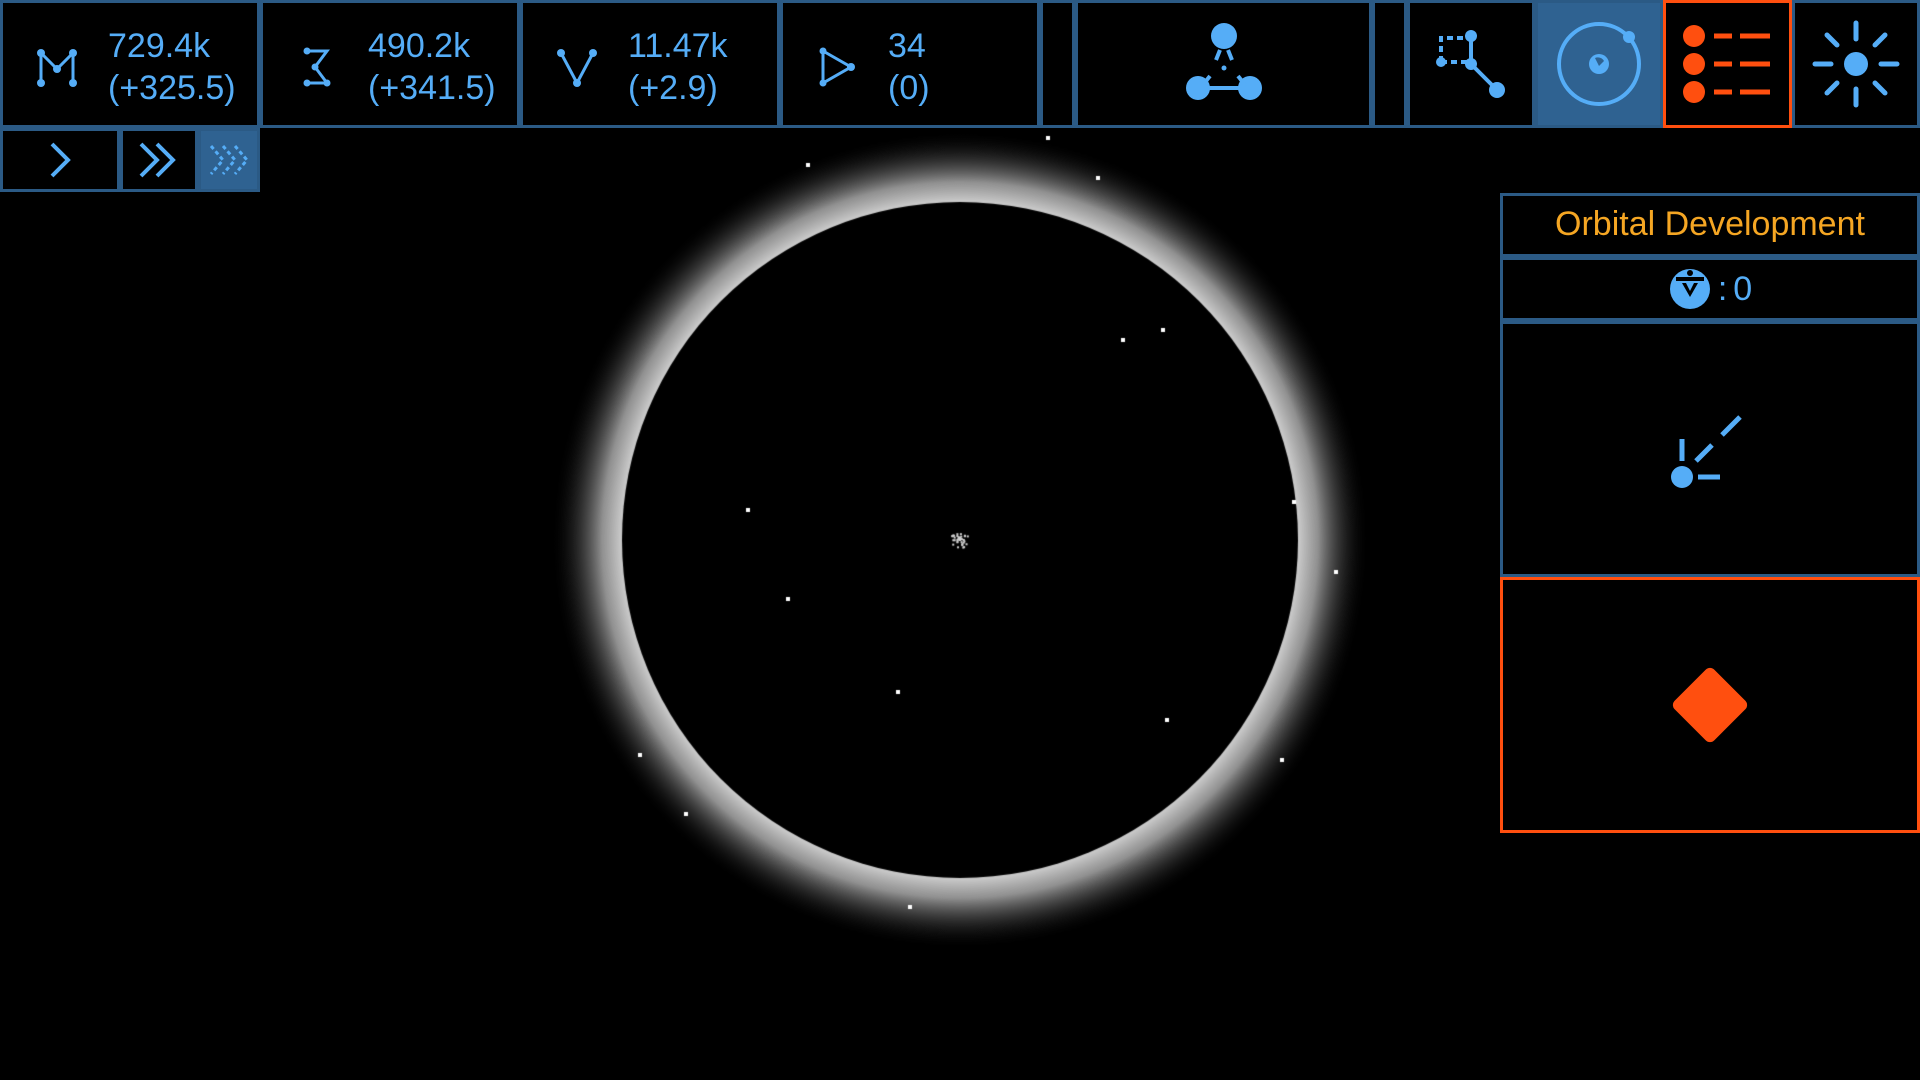 This screenshot has width=1920, height=1080. I want to click on resource-matter: 729.4k (+325.5), so click(130, 64).